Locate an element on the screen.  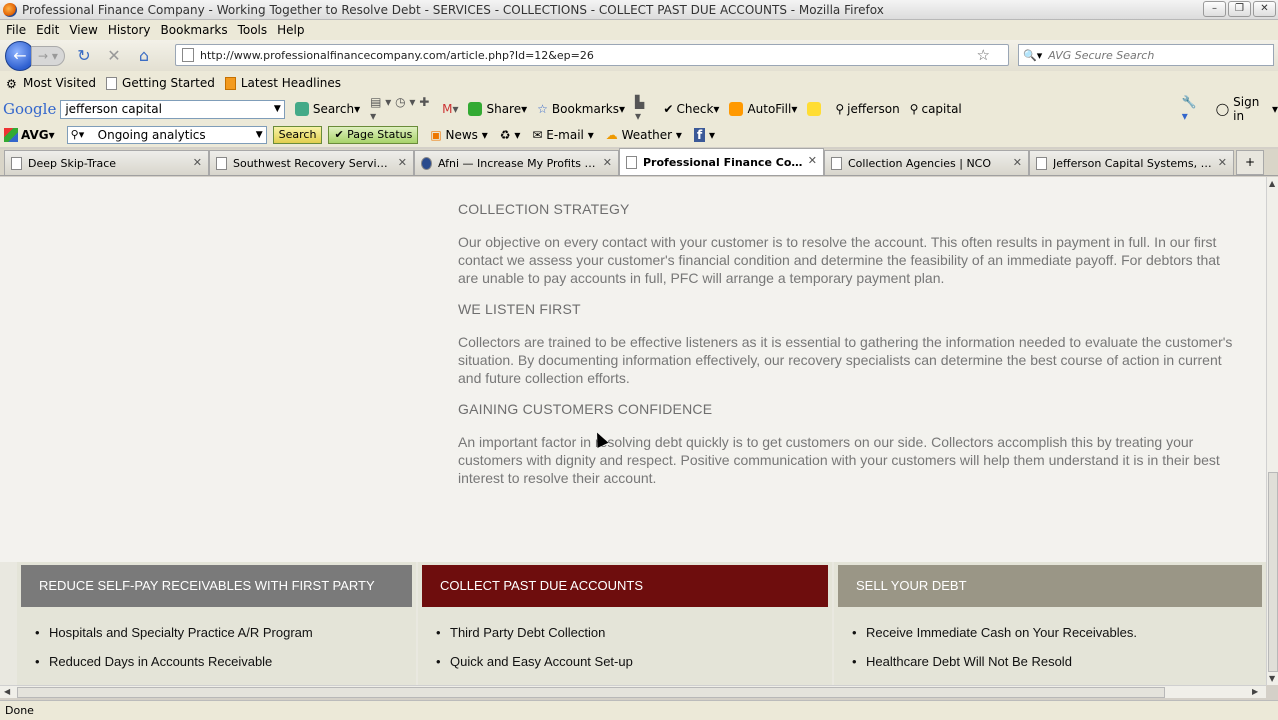
google-search-icon is located at coordinates (301, 109).